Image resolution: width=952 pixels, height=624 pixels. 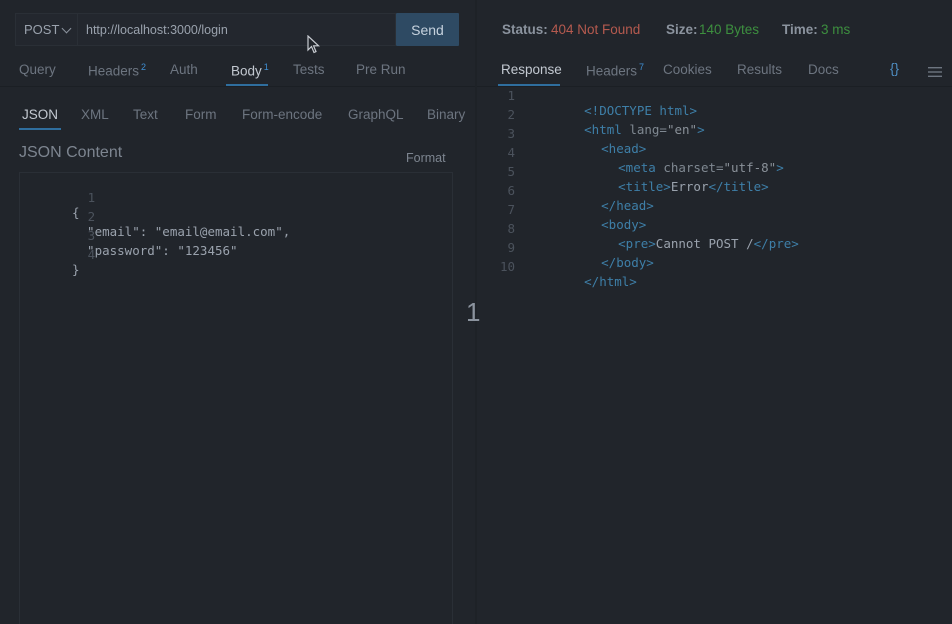 I want to click on tabs-divider, so click(x=238, y=86).